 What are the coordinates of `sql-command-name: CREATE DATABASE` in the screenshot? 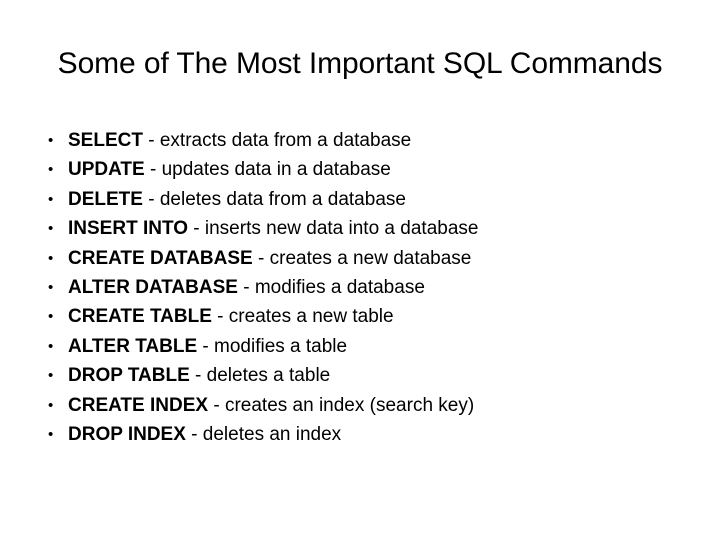 It's located at (160, 258).